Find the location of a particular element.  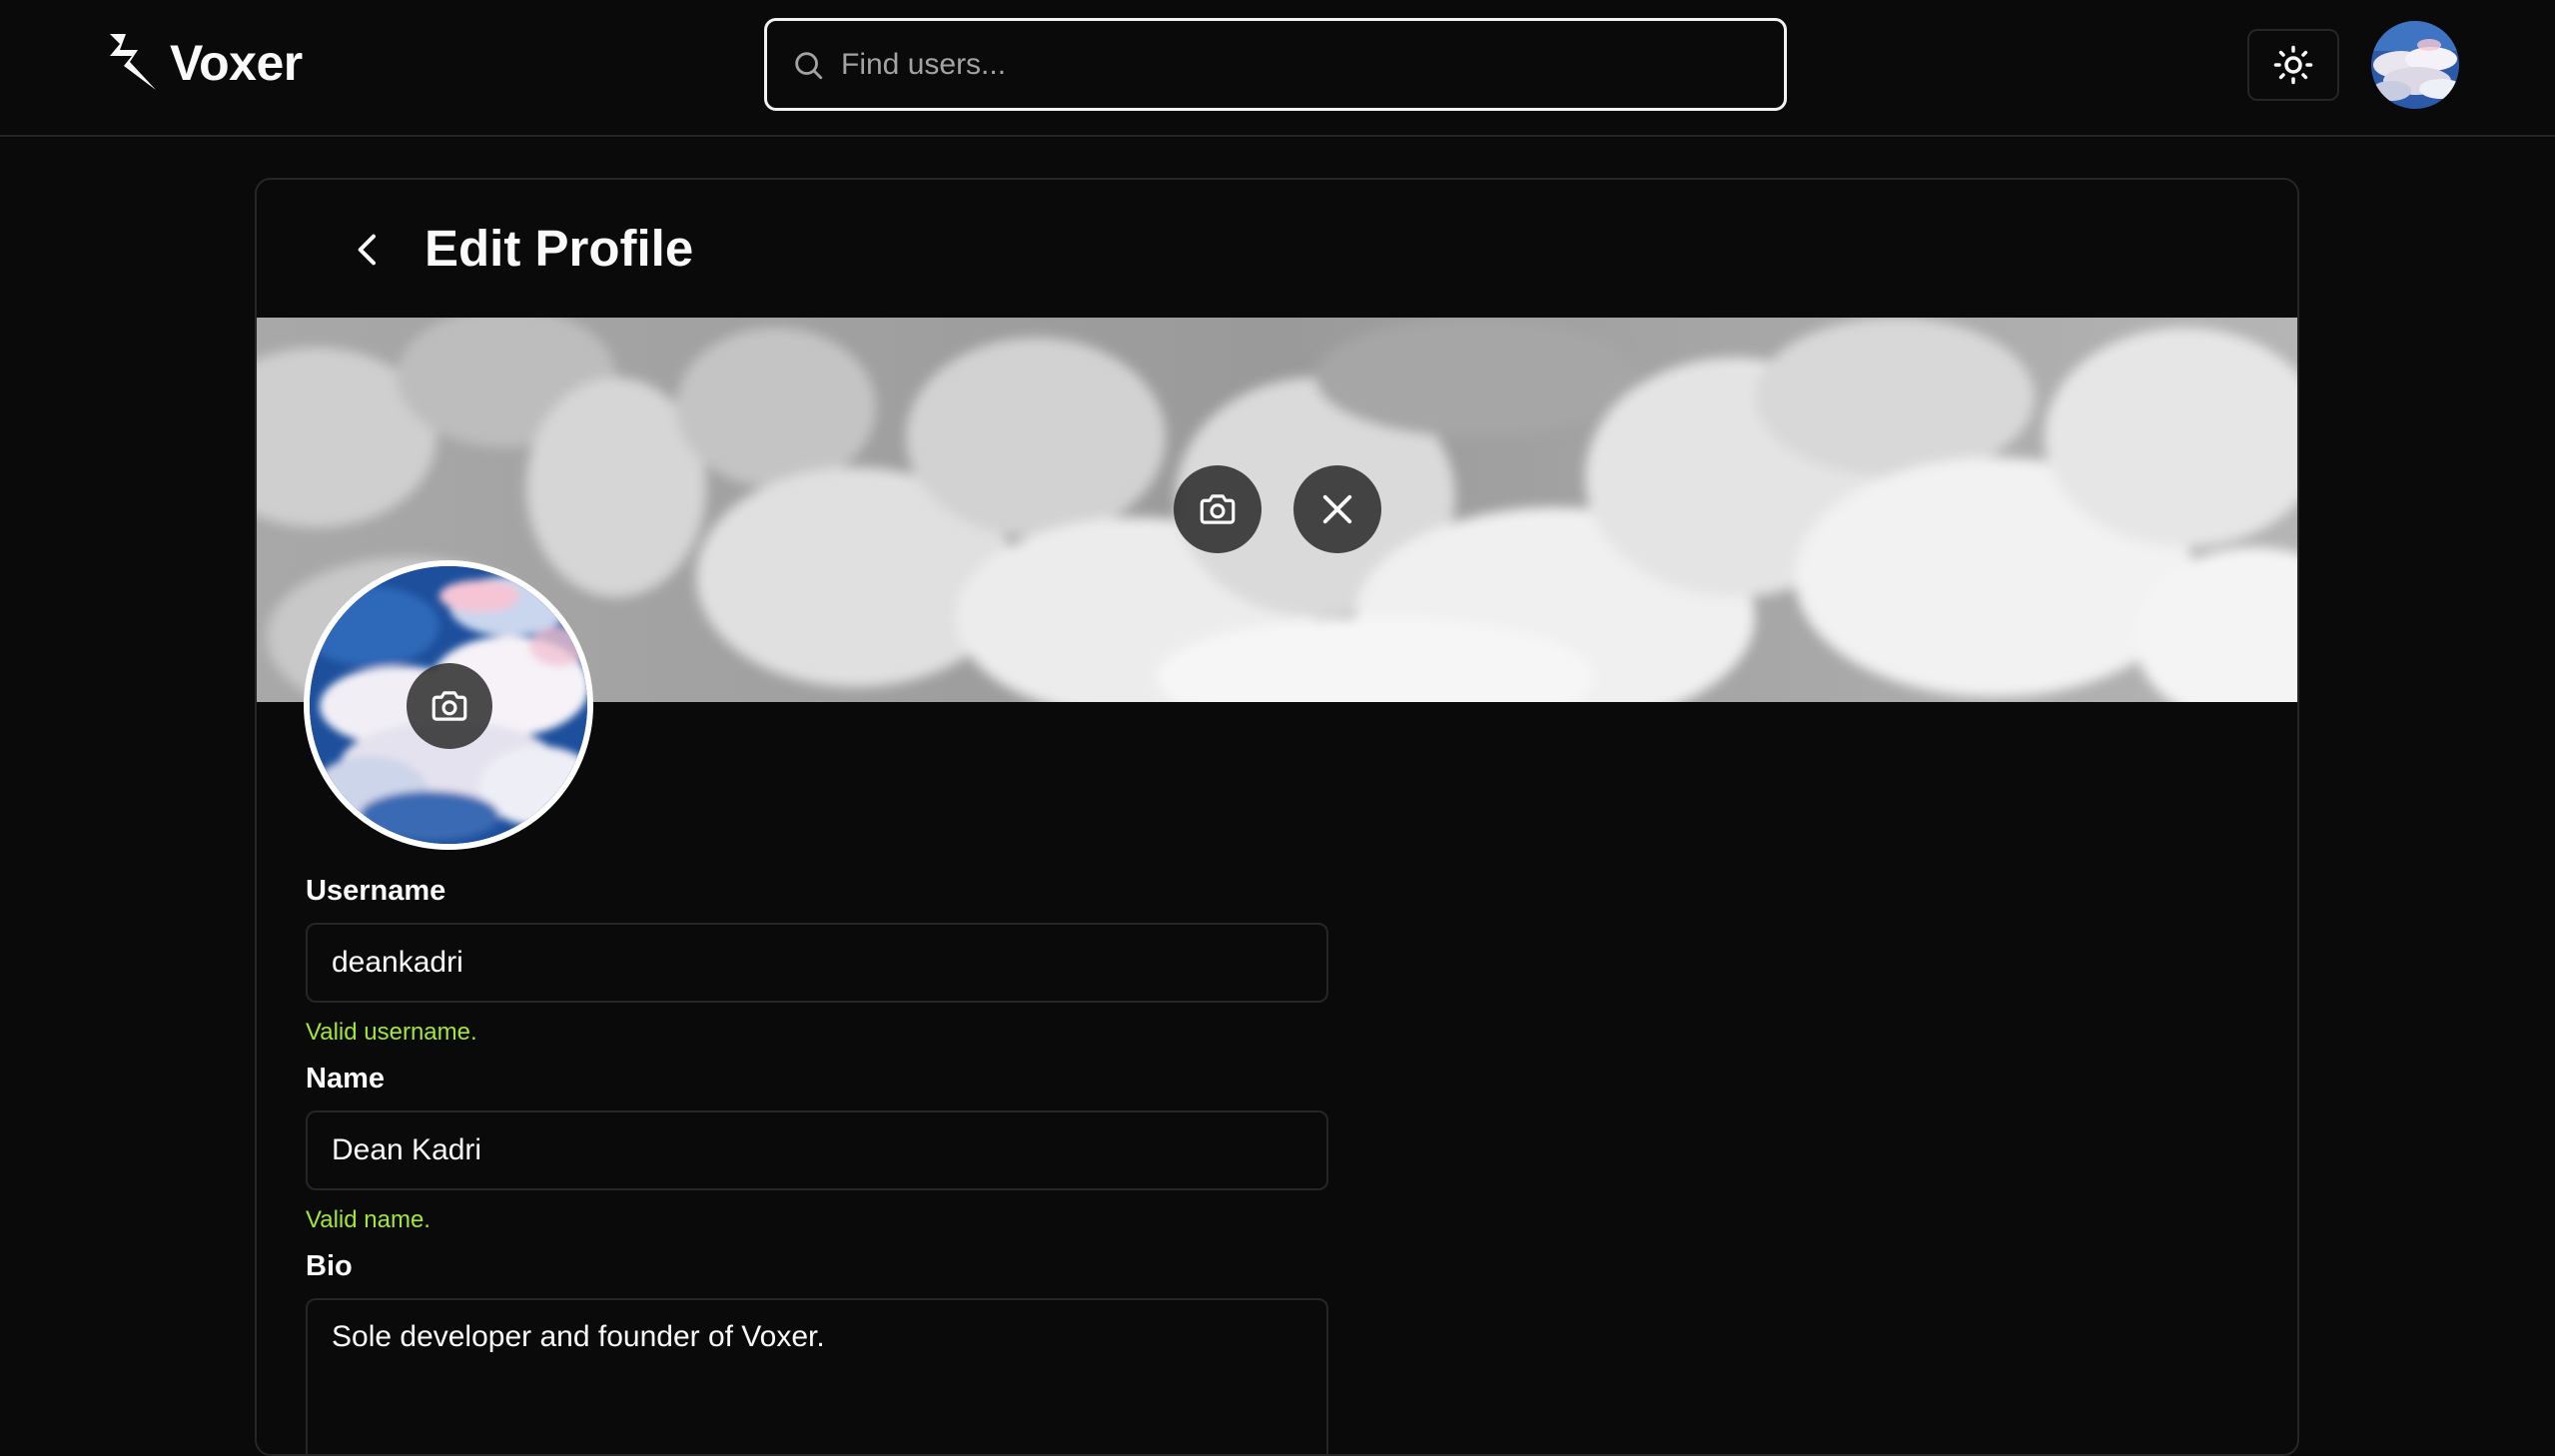

name-status: Valid name. is located at coordinates (368, 1219).